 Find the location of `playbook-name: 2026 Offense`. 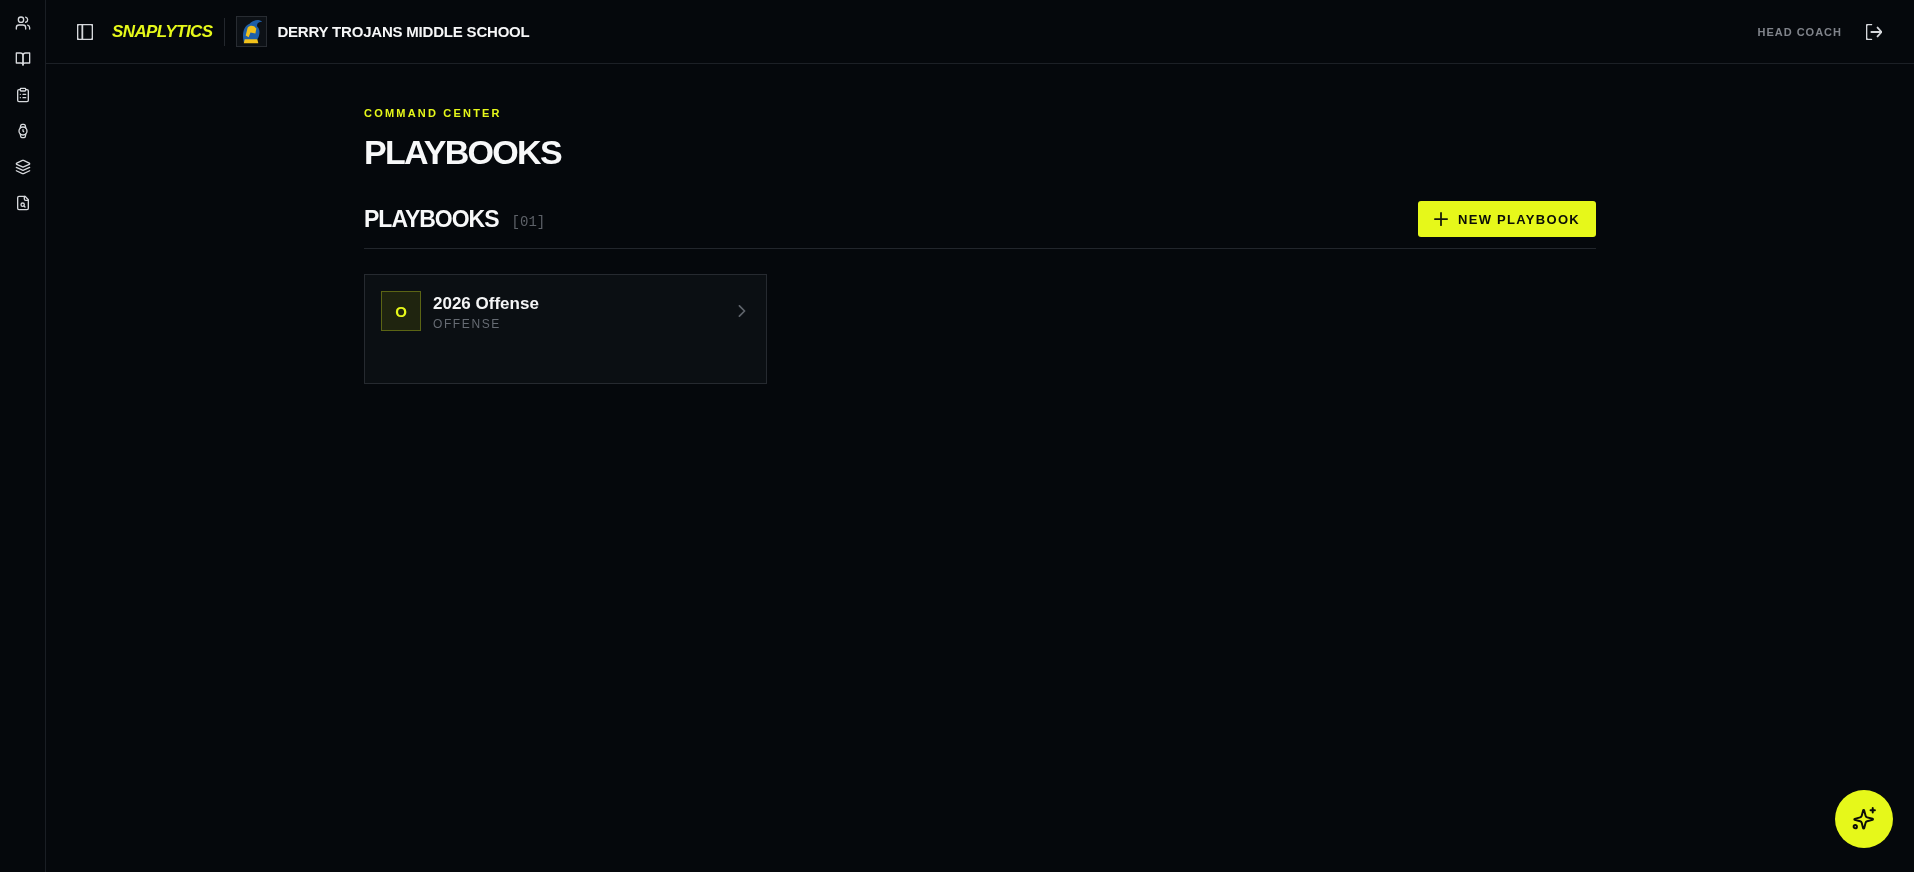

playbook-name: 2026 Offense is located at coordinates (486, 304).